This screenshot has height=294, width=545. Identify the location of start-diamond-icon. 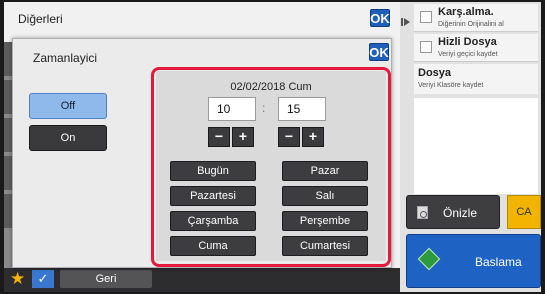
(429, 259).